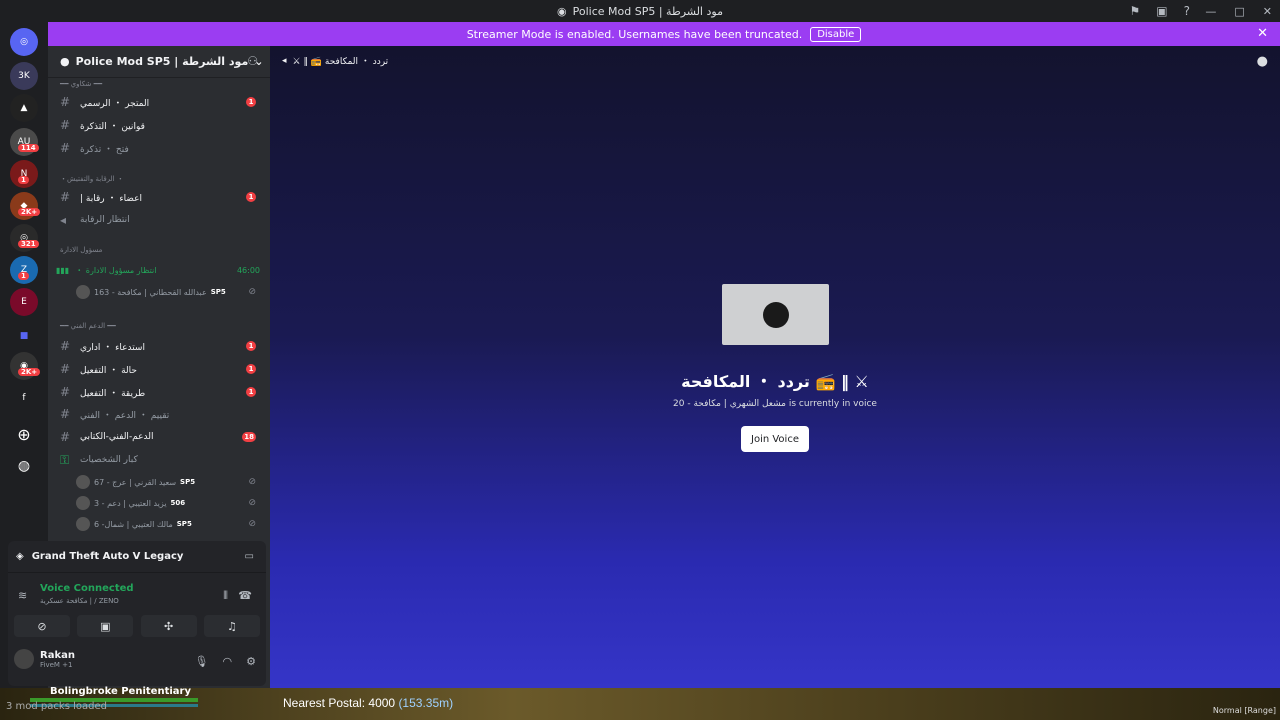 The image size is (1280, 720). I want to click on voice-channel-active: ▮▮▮ انتظار مسؤول الادارة ・ 46:00, so click(161, 270).